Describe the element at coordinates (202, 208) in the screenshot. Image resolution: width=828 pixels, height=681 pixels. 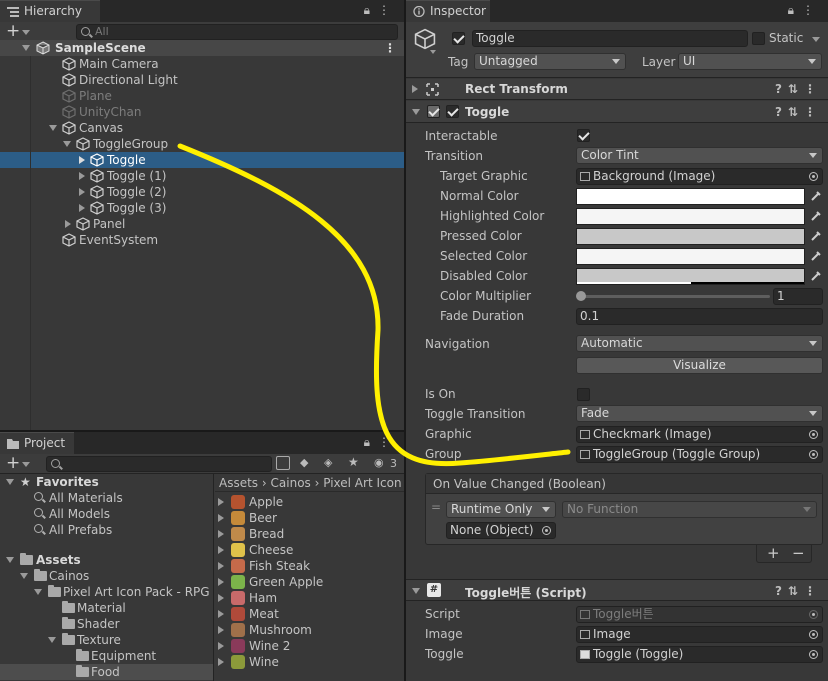
I see `hierarchy-item: Toggle (3)` at that location.